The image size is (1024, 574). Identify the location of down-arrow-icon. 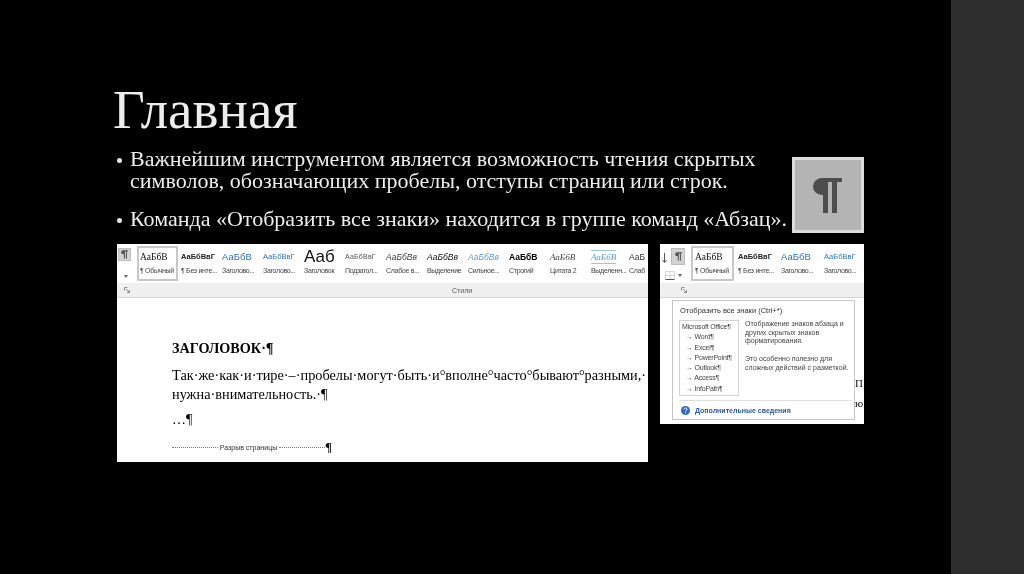
(664, 258).